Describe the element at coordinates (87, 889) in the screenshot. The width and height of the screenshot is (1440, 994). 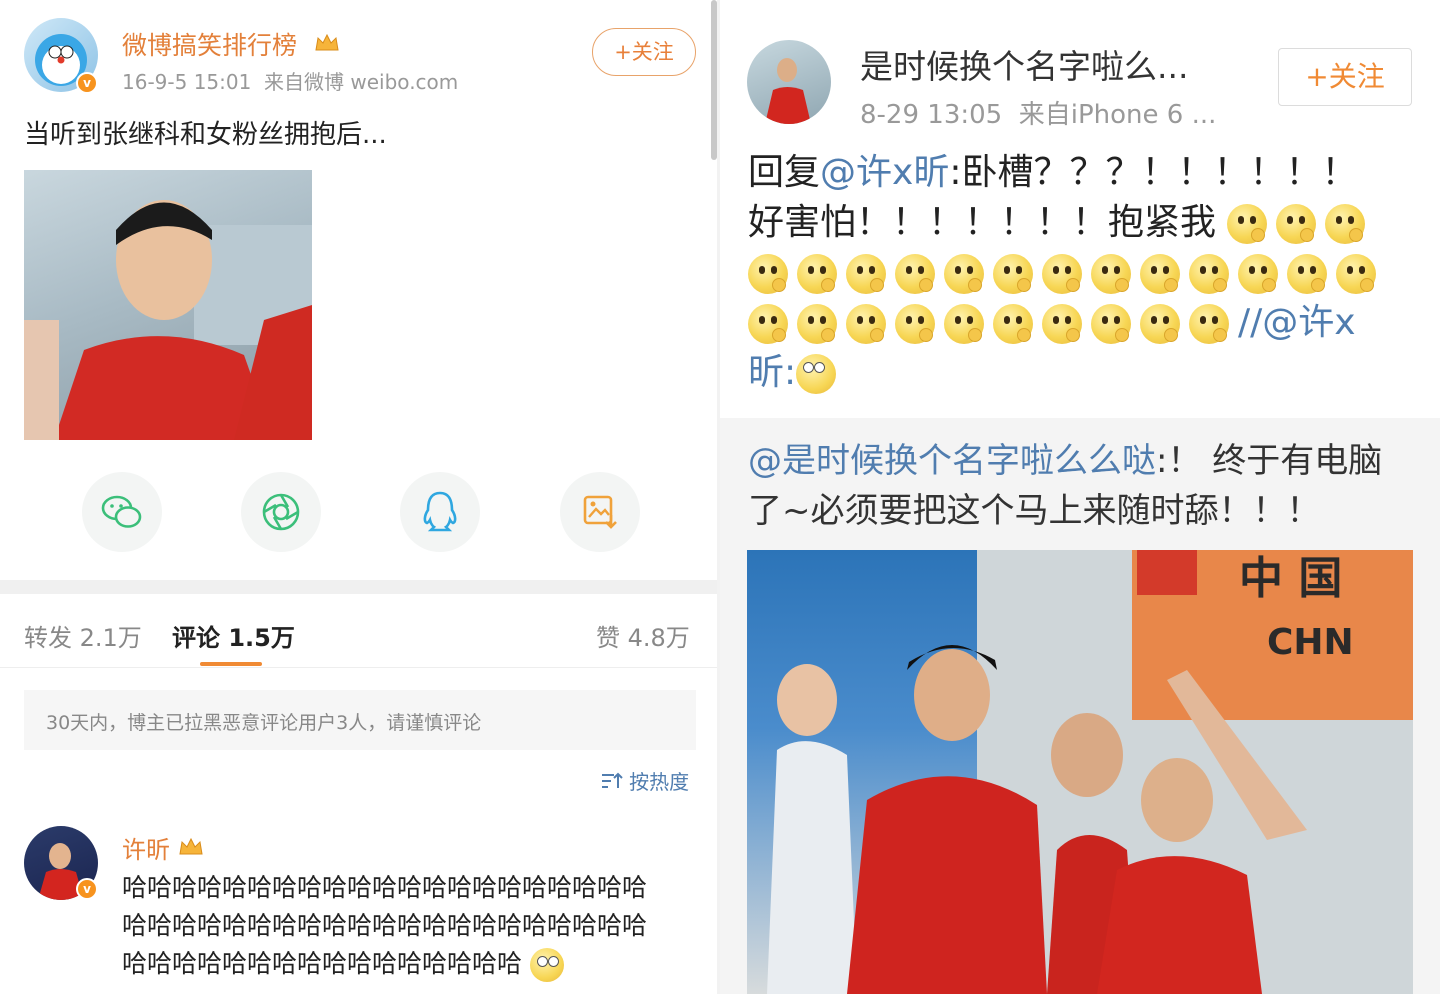
I see `commenter-verified-badge-icon: v` at that location.